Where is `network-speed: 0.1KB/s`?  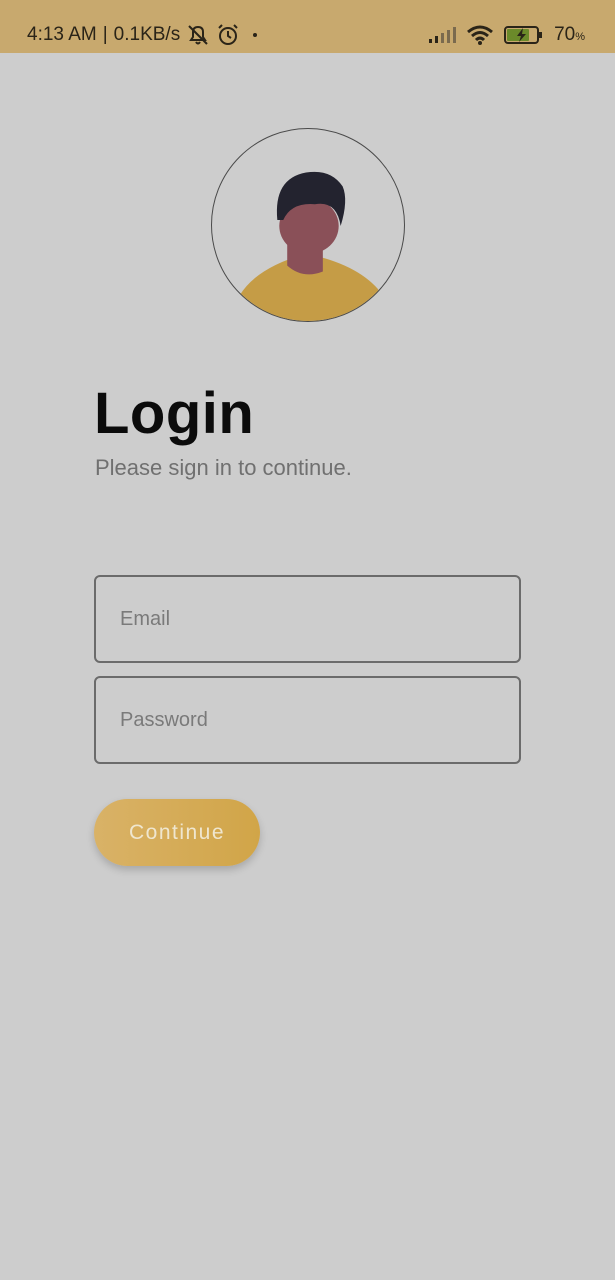 network-speed: 0.1KB/s is located at coordinates (147, 34).